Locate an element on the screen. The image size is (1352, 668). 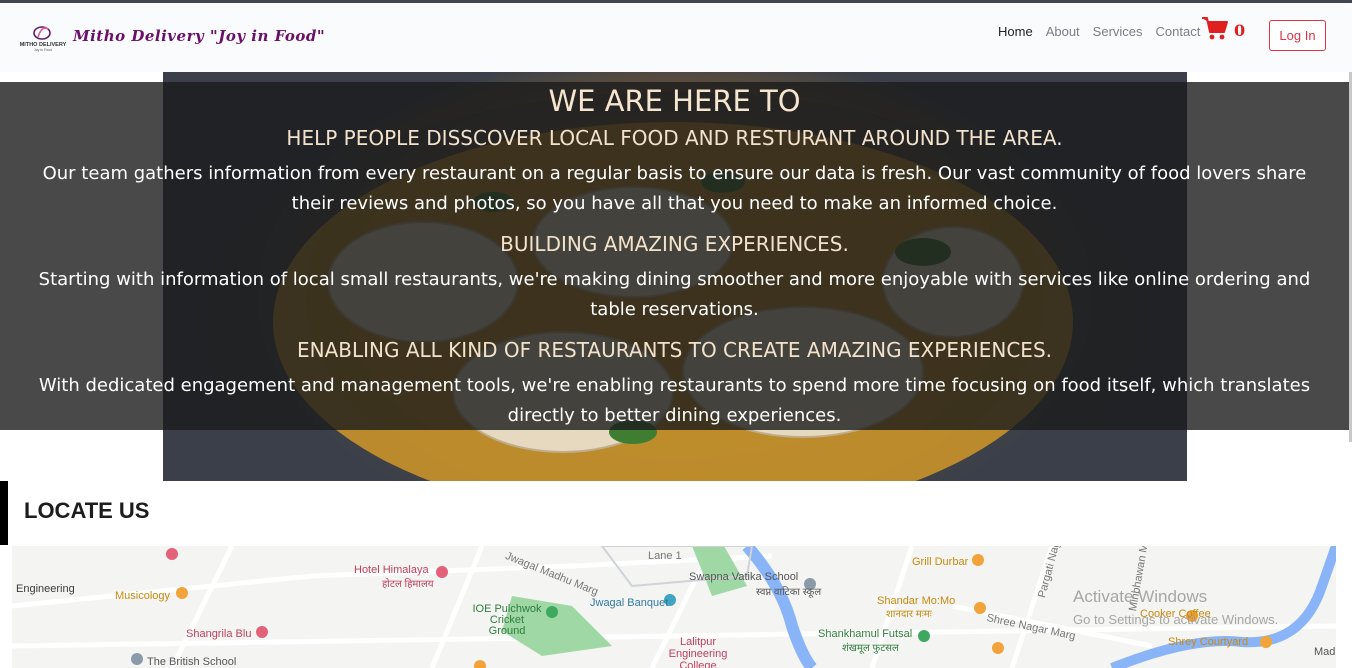
windows-watermark-title: Activate Windows is located at coordinates (1140, 596).